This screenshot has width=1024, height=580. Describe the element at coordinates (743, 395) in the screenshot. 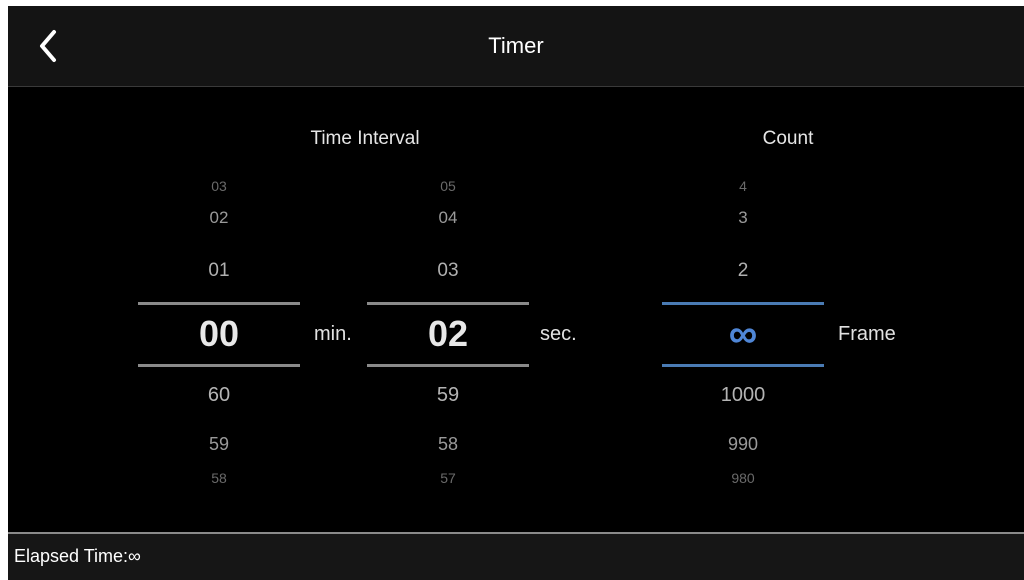

I see `picker-item: 1000` at that location.